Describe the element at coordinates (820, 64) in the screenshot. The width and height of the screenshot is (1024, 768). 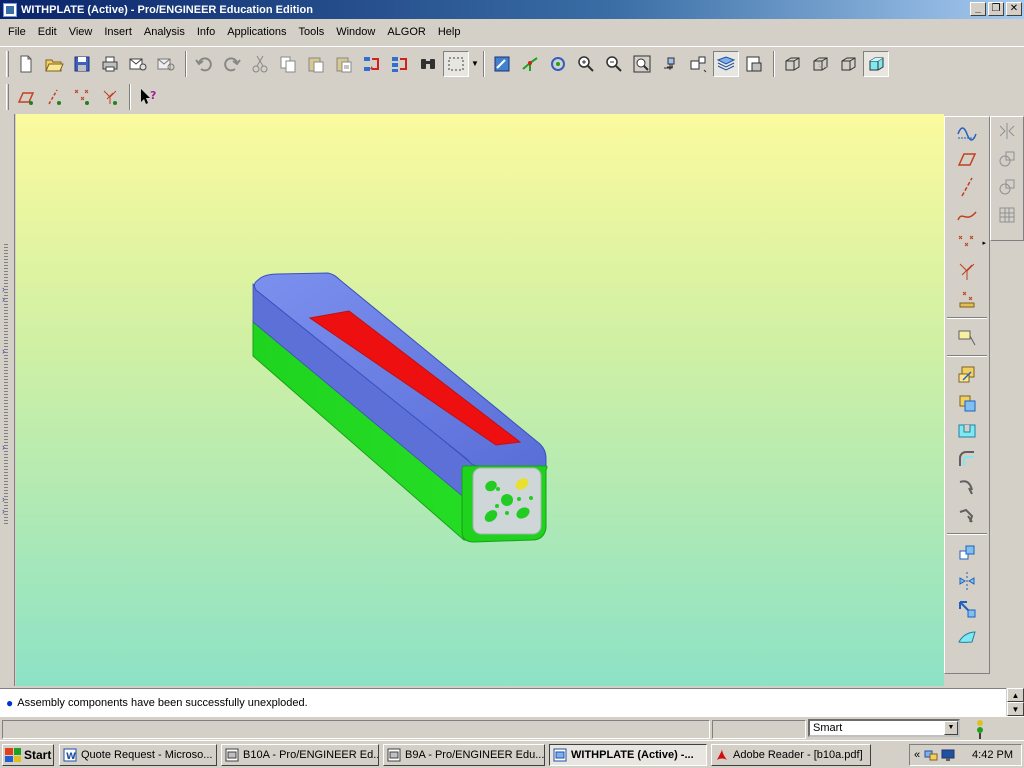
I see `hidden-line-icon` at that location.